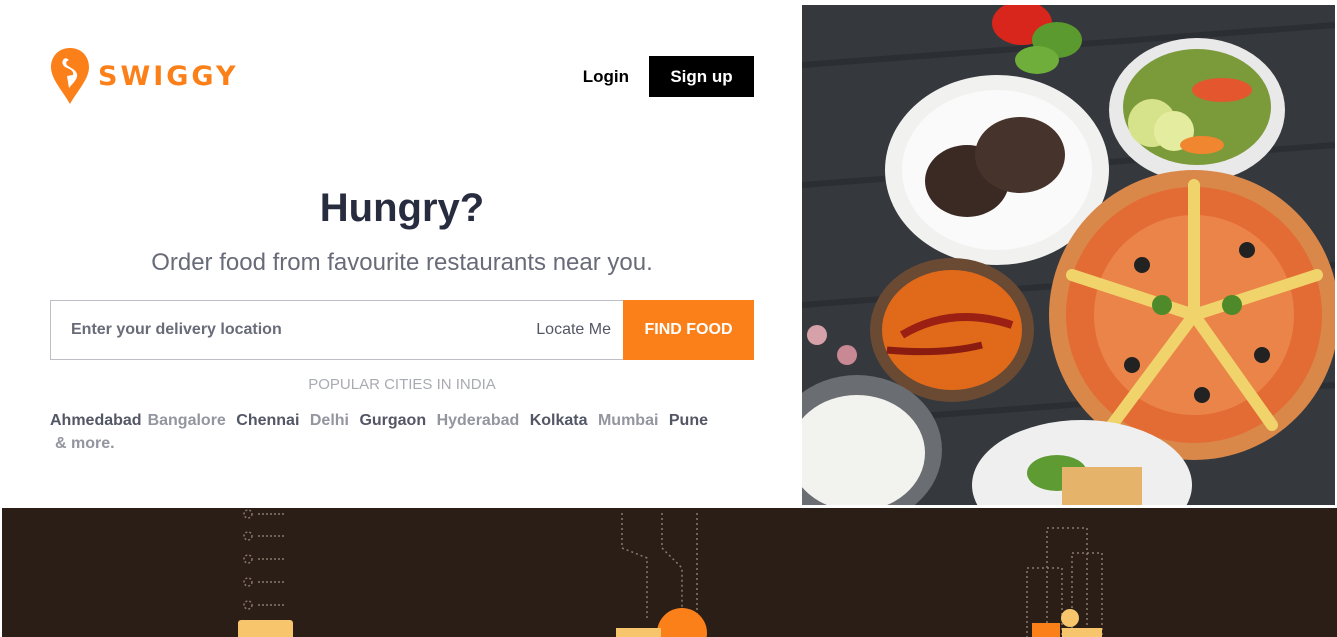 Image resolution: width=1337 pixels, height=637 pixels. What do you see at coordinates (952, 330) in the screenshot?
I see `curry-bowl` at bounding box center [952, 330].